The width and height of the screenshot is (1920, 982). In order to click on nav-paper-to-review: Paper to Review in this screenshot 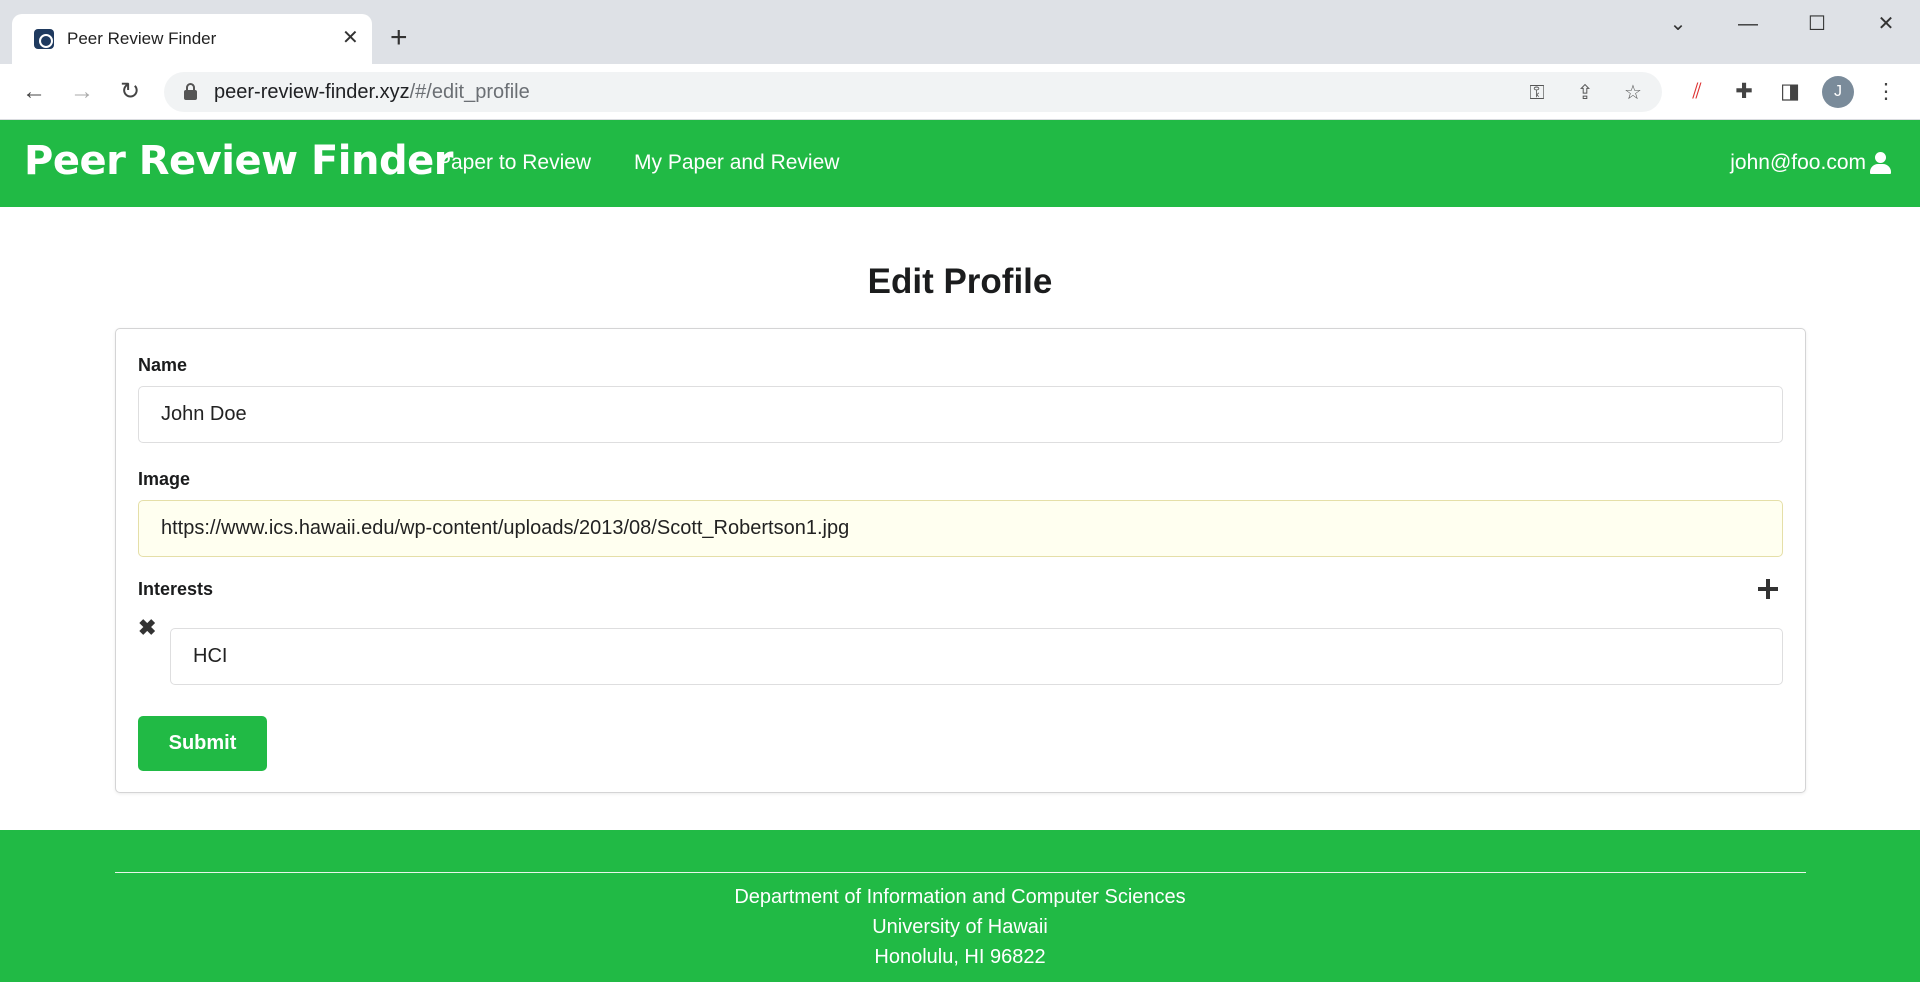, I will do `click(514, 163)`.